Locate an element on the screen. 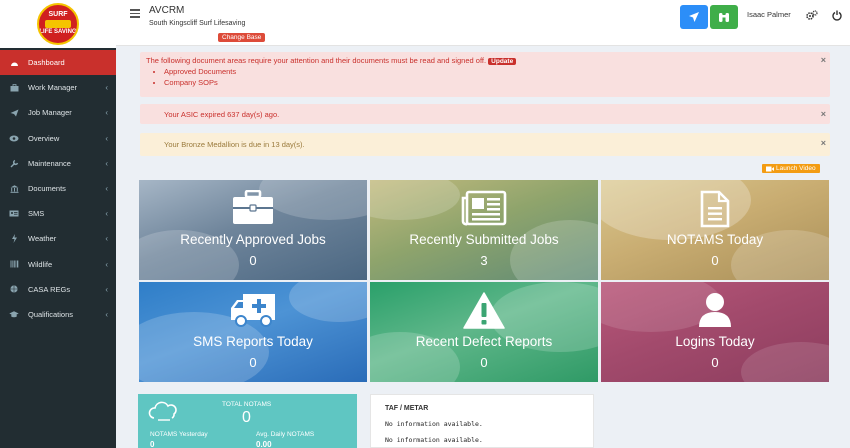 The width and height of the screenshot is (850, 448). app-title: AVCRM is located at coordinates (167, 10).